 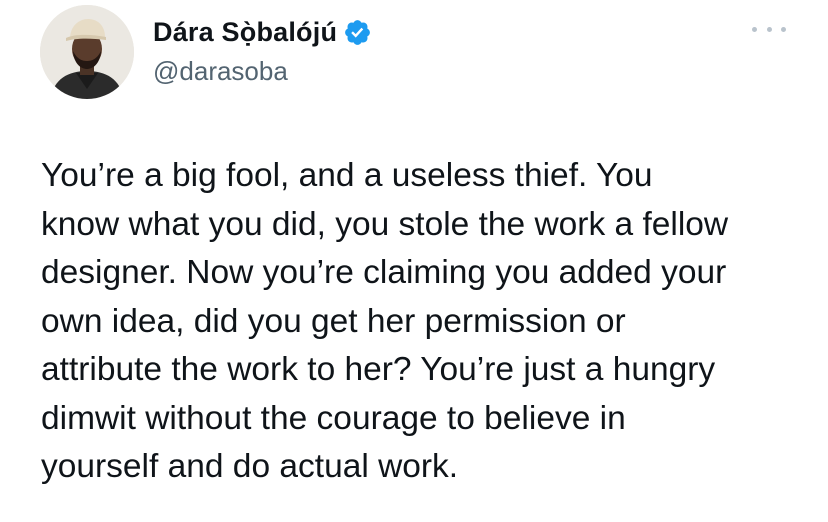 What do you see at coordinates (245, 32) in the screenshot?
I see `author-display-name: Dára Sọ̀balójú` at bounding box center [245, 32].